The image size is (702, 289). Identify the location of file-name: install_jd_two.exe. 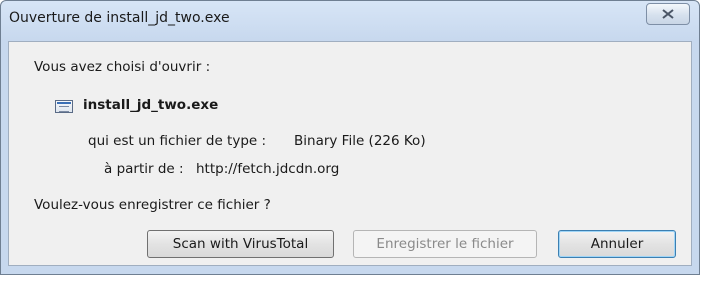
(151, 105).